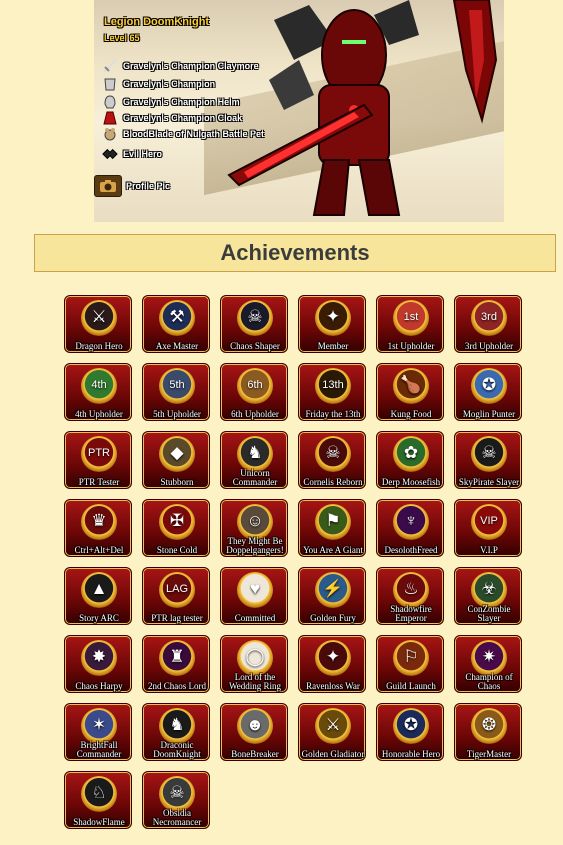 The height and width of the screenshot is (845, 563). I want to click on achievement-badge: ✦ Member, so click(332, 324).